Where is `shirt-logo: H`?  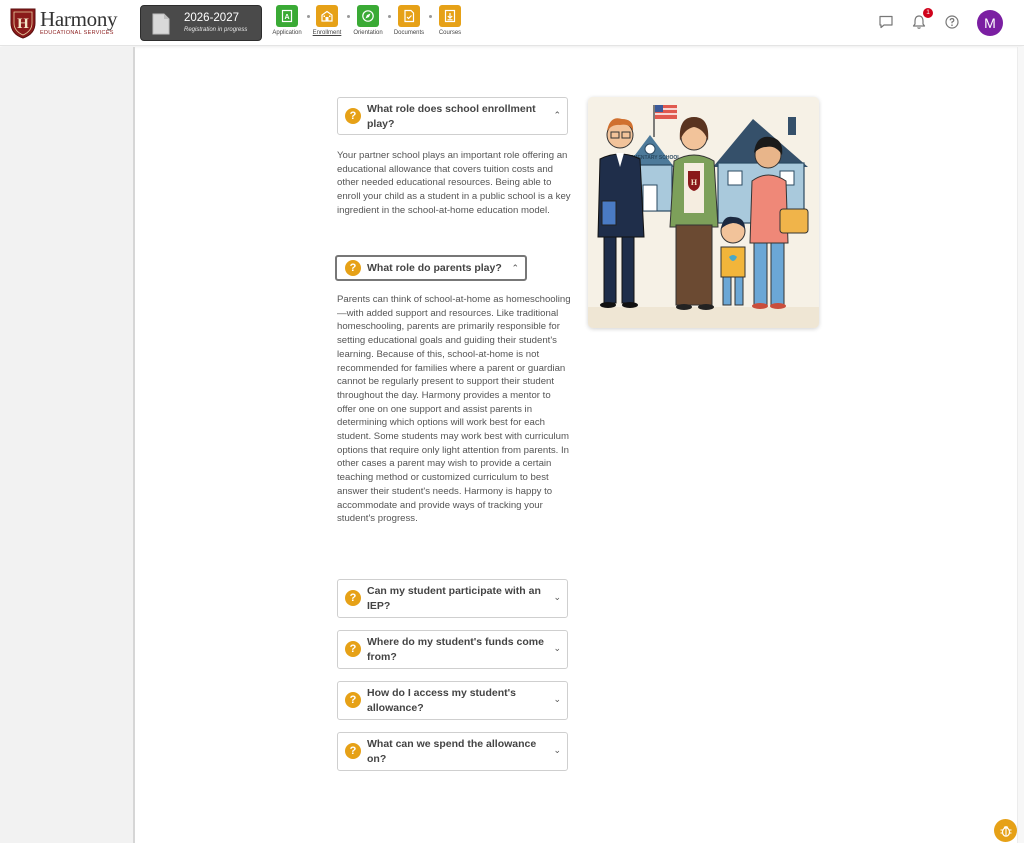
shirt-logo: H is located at coordinates (694, 182).